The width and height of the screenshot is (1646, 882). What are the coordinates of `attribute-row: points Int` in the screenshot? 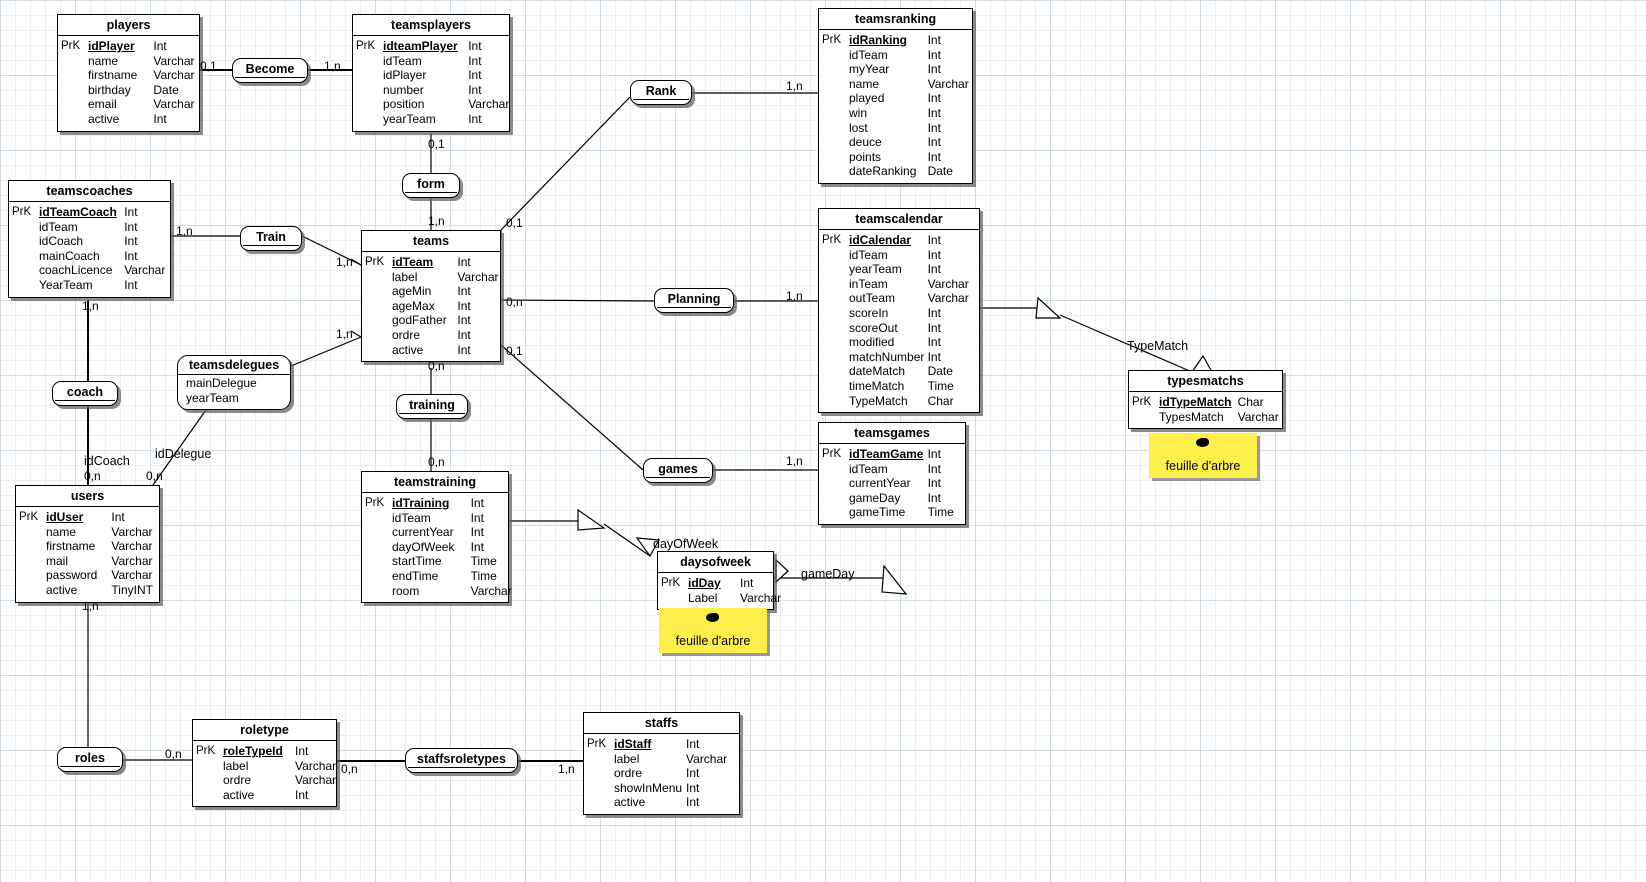 It's located at (896, 157).